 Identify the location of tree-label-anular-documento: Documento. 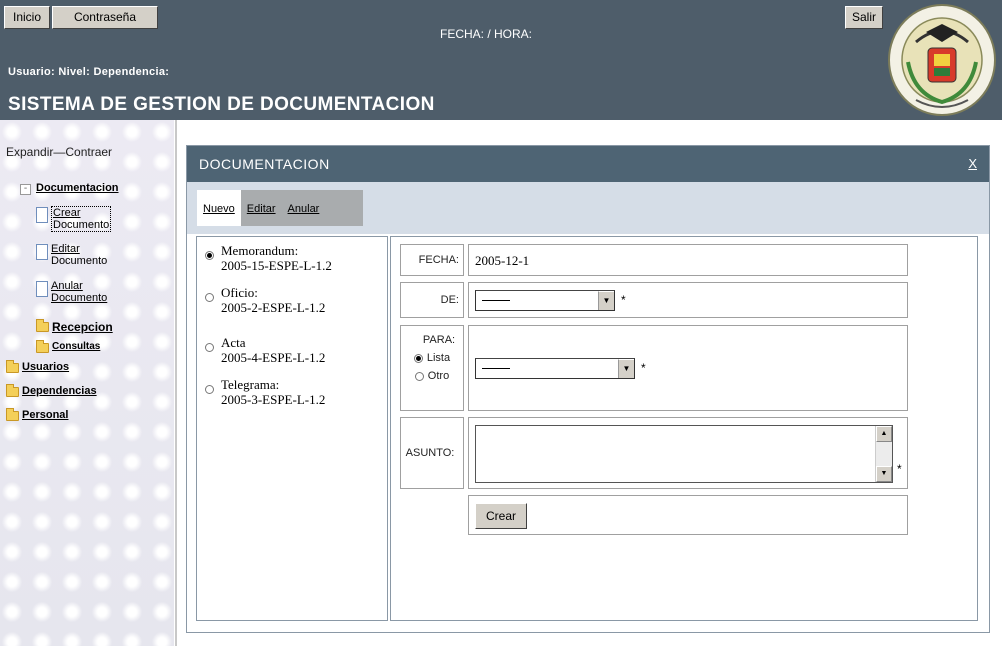
(79, 298).